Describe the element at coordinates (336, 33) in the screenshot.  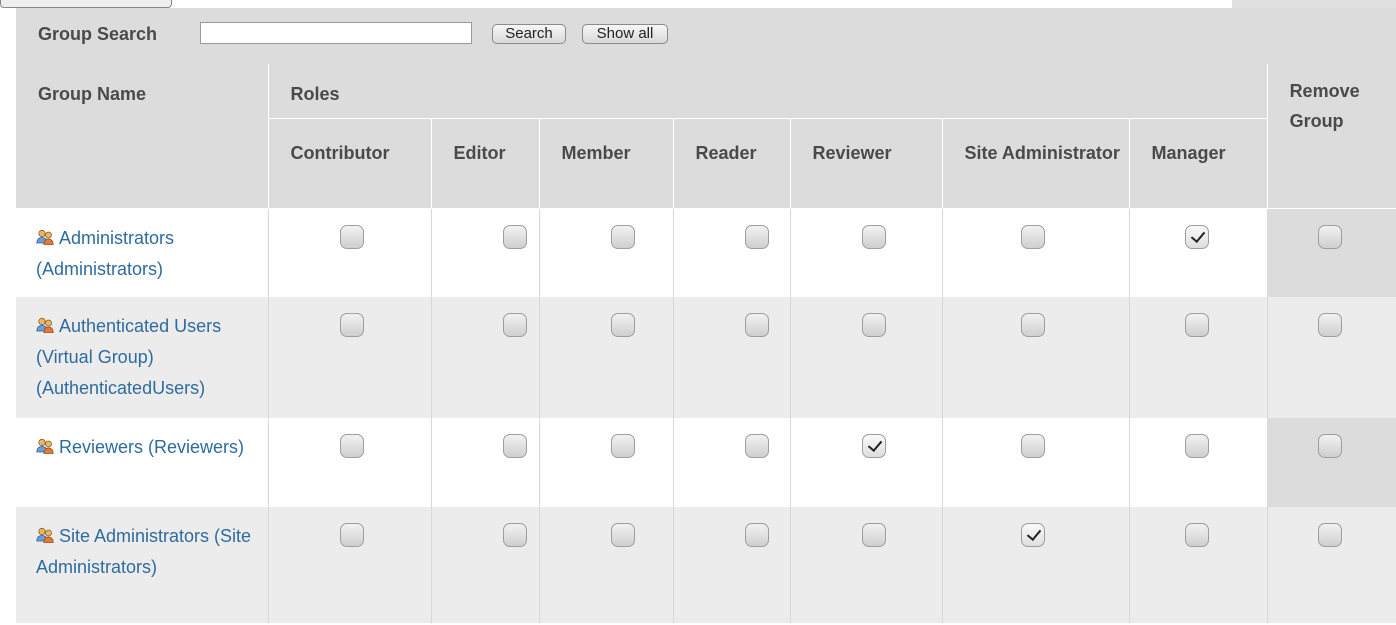
I see `group-search-input` at that location.